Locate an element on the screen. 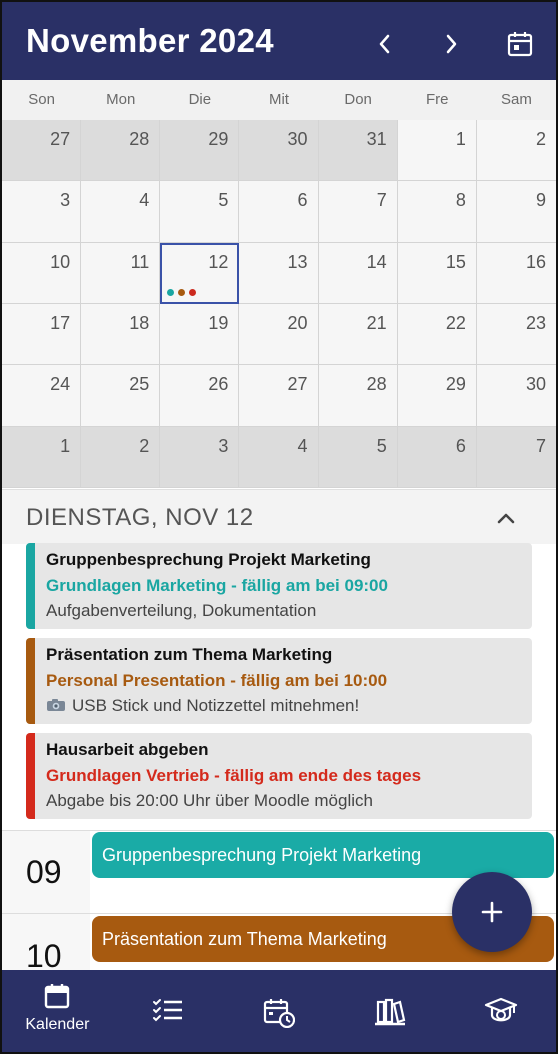 The image size is (558, 1054). chevron-up-icon is located at coordinates (506, 518).